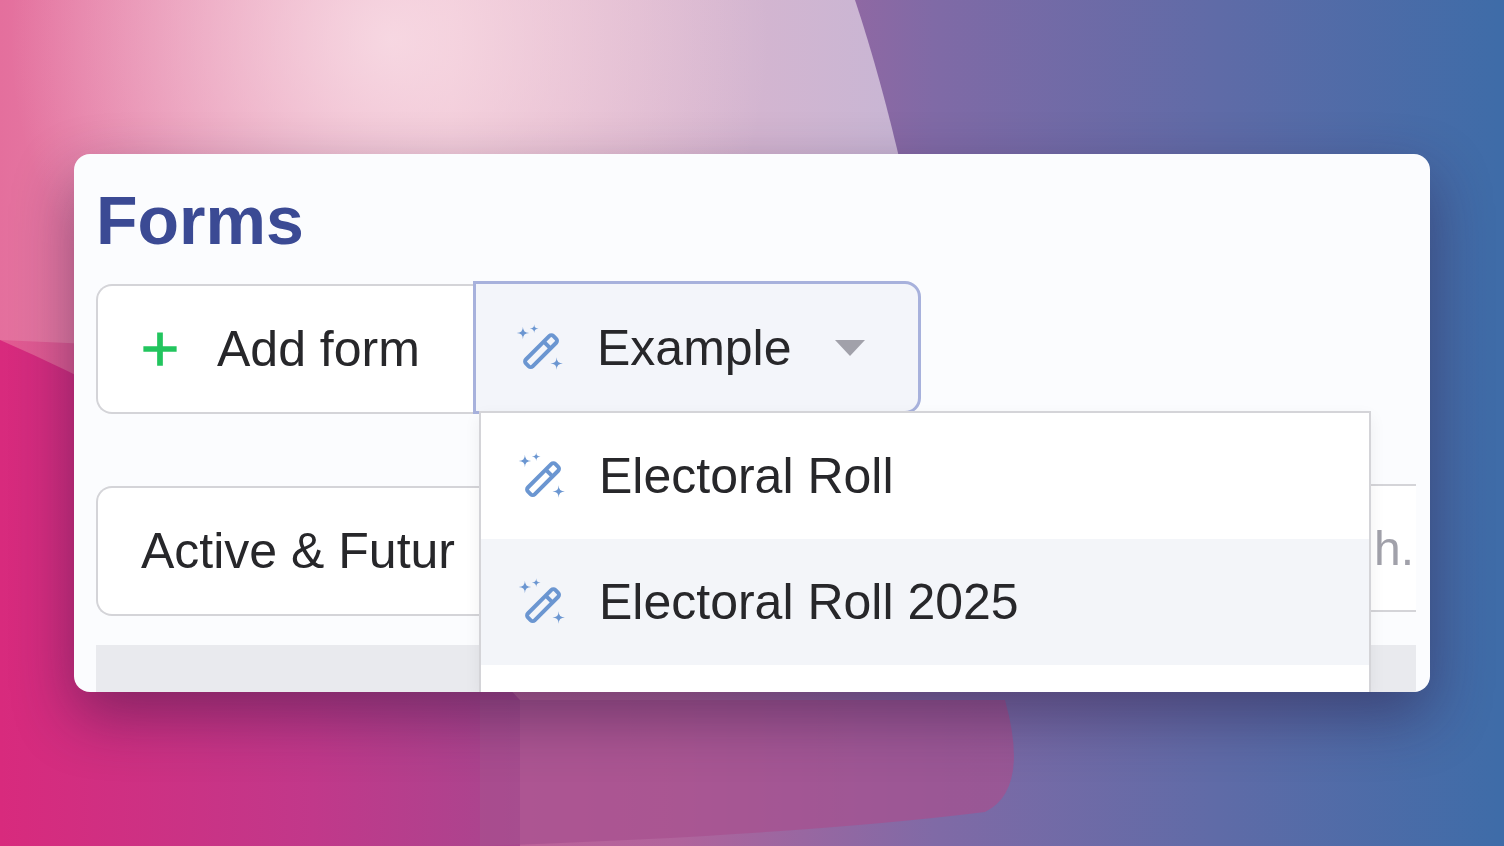 This screenshot has height=846, width=1504. Describe the element at coordinates (1393, 548) in the screenshot. I see `search-field: h.` at that location.